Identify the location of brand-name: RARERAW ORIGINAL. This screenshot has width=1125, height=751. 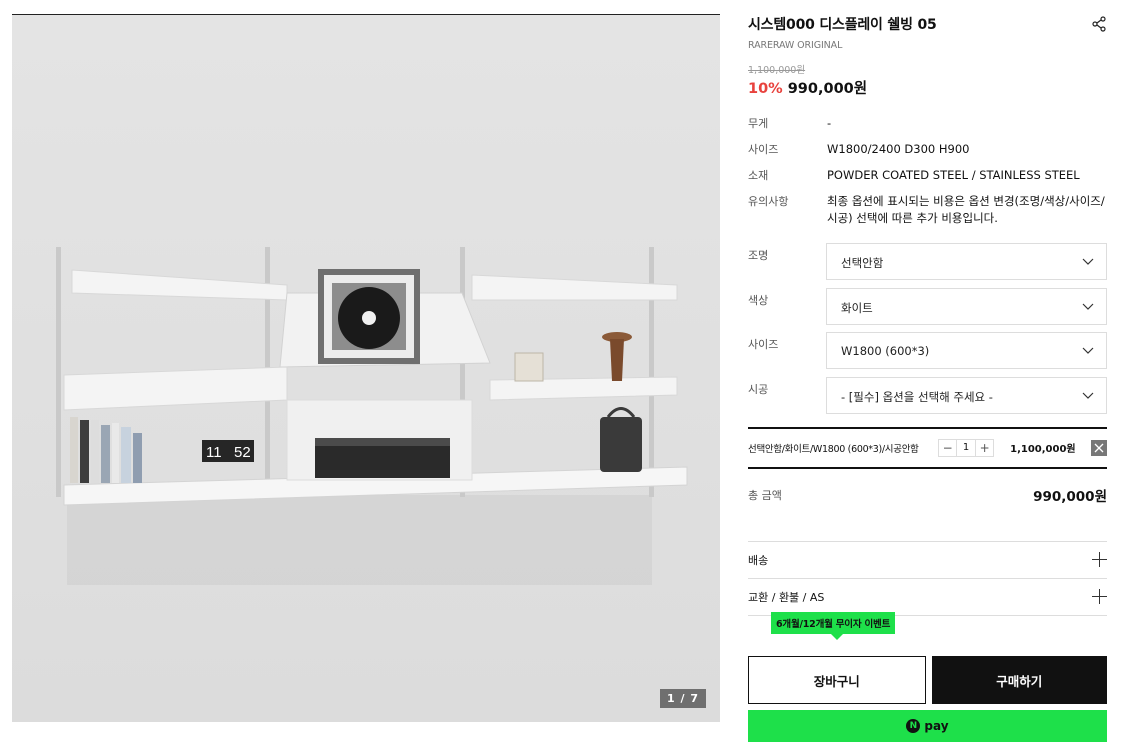
(795, 45).